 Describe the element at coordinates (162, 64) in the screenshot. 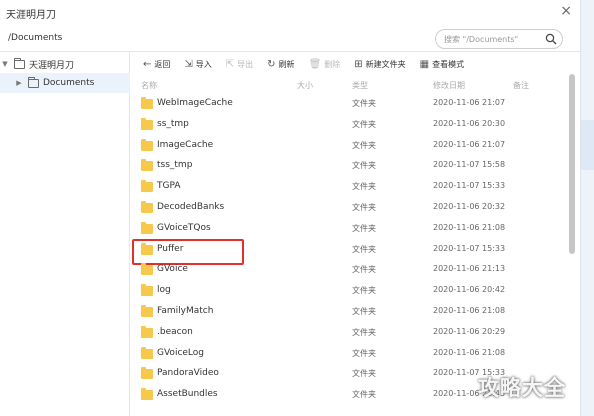

I see `back-label: 返回` at that location.